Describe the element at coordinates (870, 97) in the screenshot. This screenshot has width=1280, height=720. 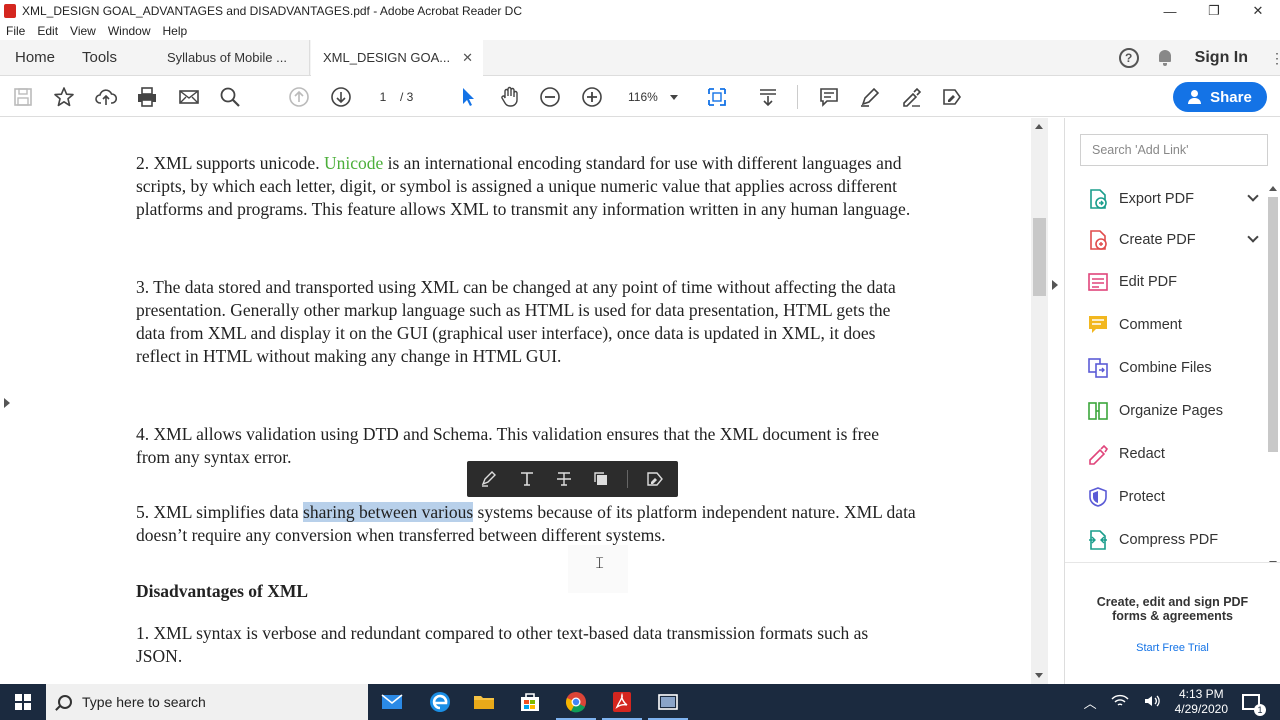
I see `highlight-pen-icon` at that location.